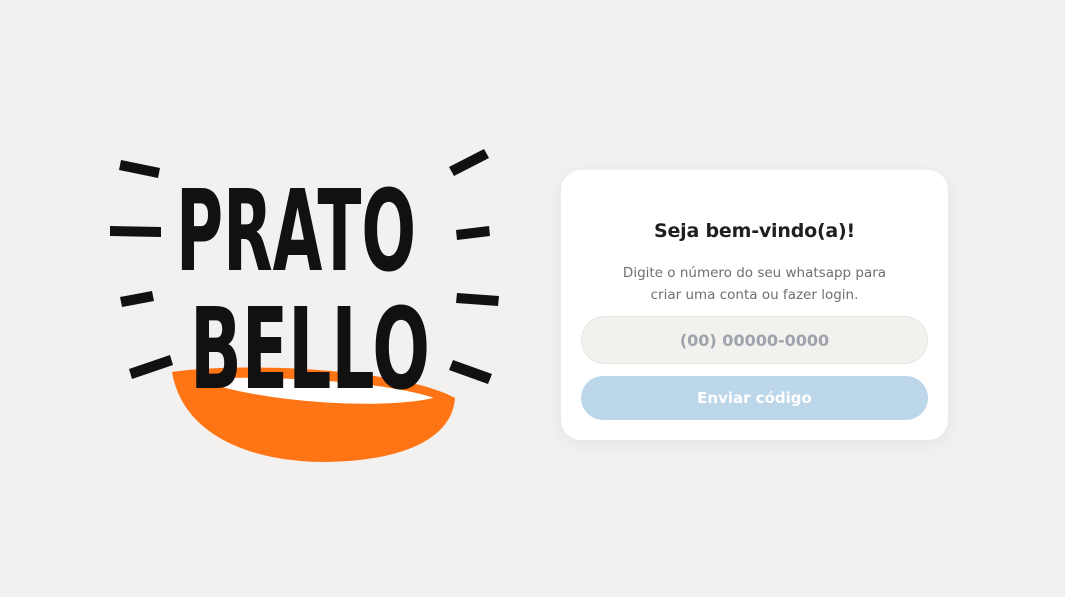 Image resolution: width=1065 pixels, height=597 pixels. Describe the element at coordinates (310, 350) in the screenshot. I see `logo-text-line2: BELLO` at that location.